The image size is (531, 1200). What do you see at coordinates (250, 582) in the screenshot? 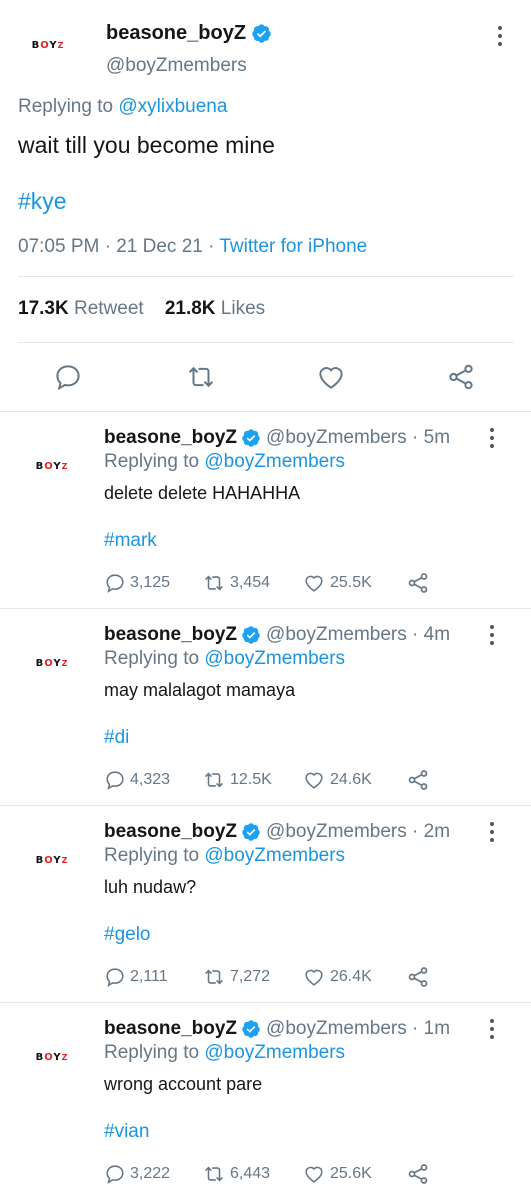
I see `retweet-count: 3,454` at bounding box center [250, 582].